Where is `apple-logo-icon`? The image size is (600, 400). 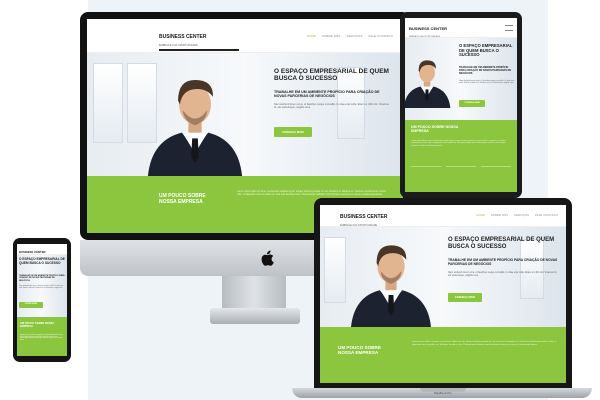 apple-logo-icon is located at coordinates (267, 258).